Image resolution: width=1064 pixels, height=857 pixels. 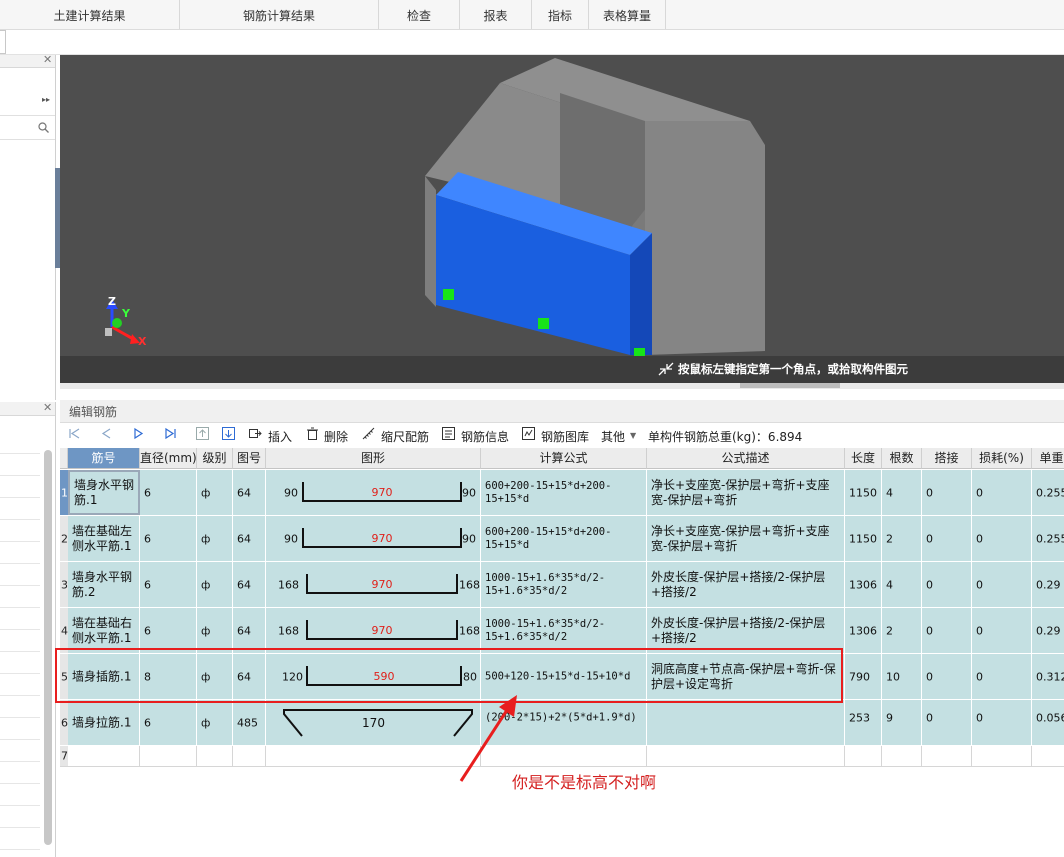 I want to click on rebar-info-button: 钢筋信息, so click(x=485, y=436).